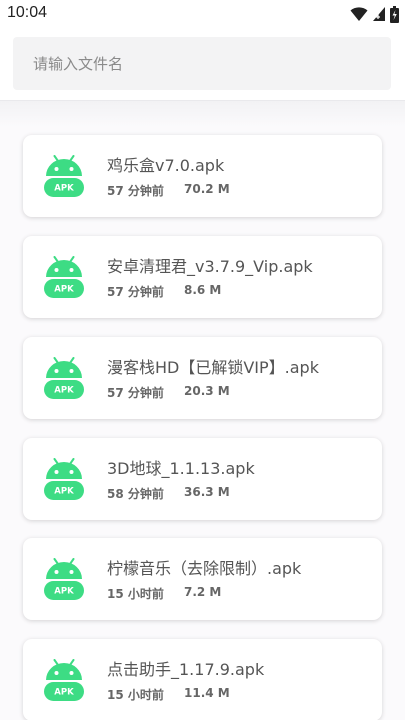  What do you see at coordinates (202, 114) in the screenshot?
I see `list-top-shadow` at bounding box center [202, 114].